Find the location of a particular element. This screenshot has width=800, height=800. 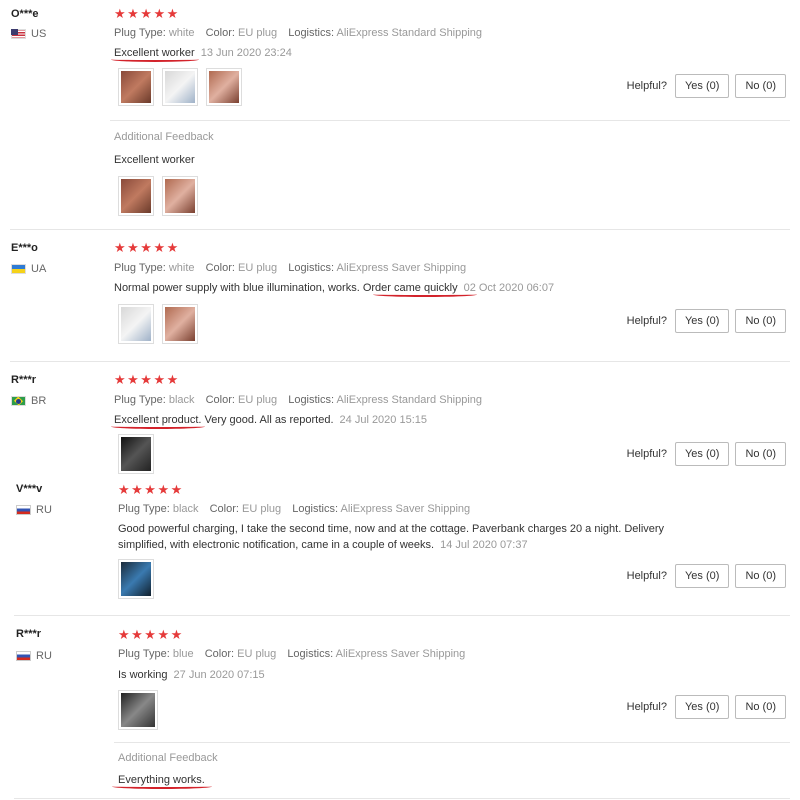

country-code: RU is located at coordinates (44, 510).